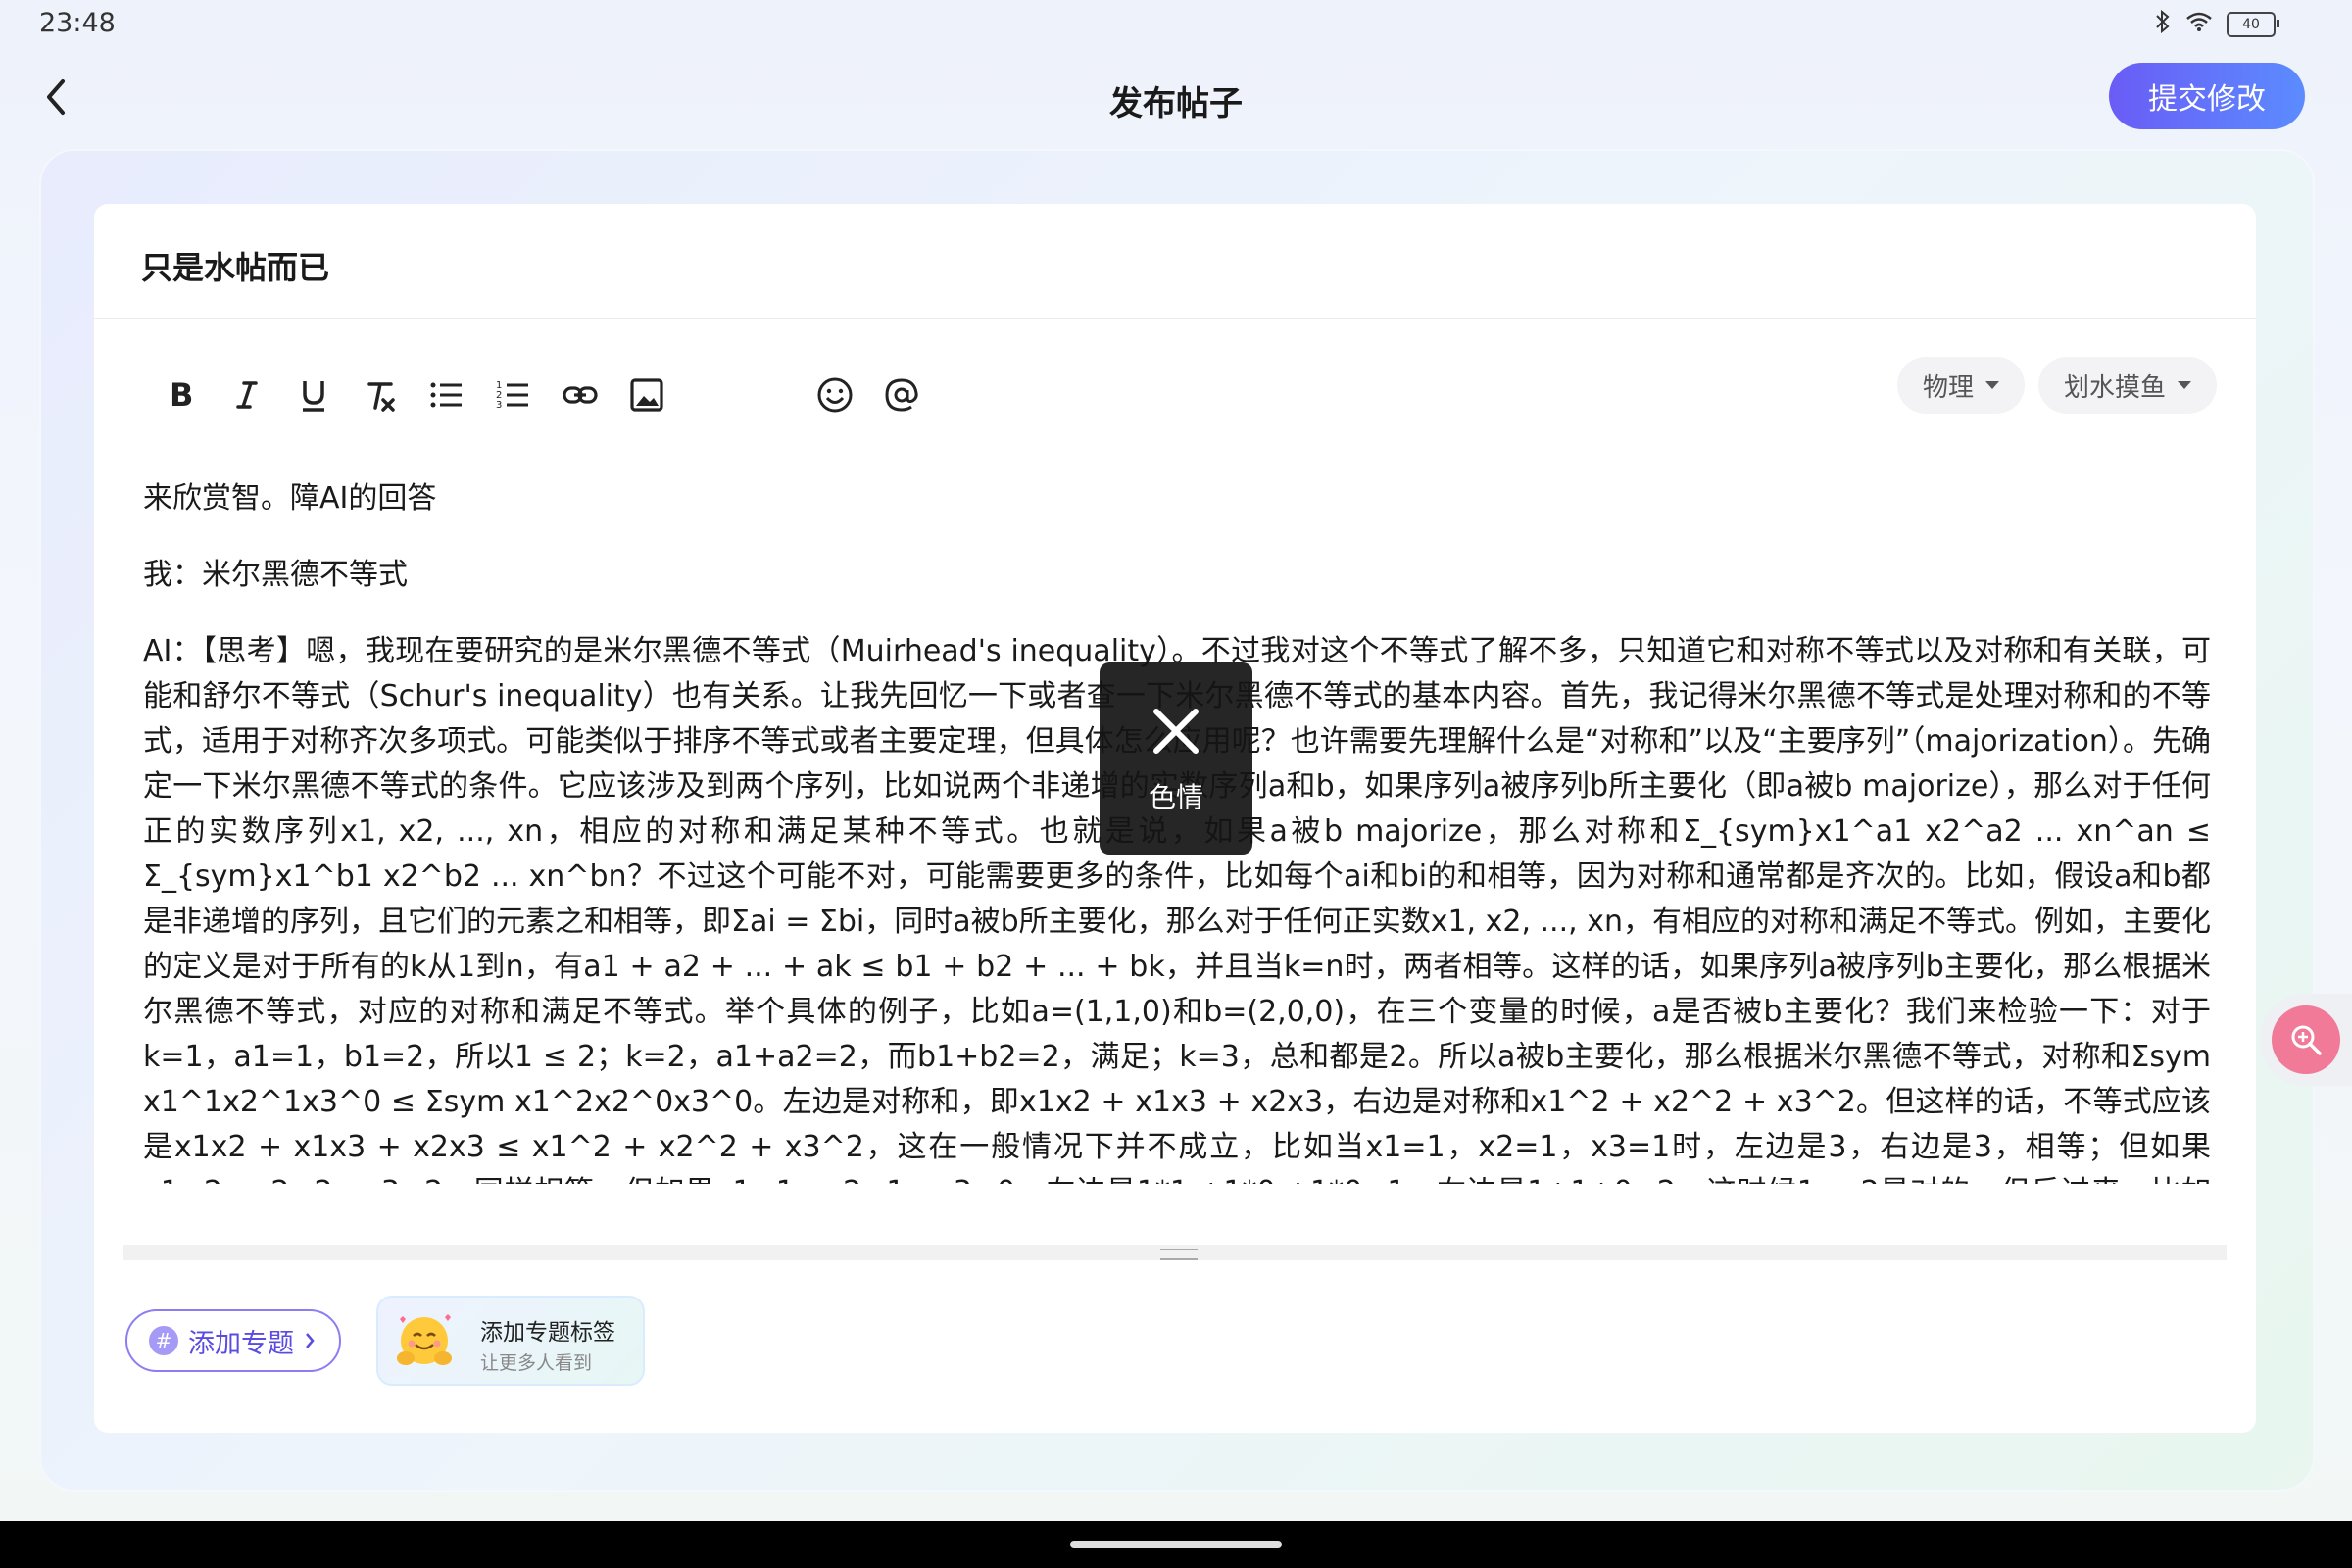 This screenshot has width=2352, height=1568. I want to click on category-label: 划水摸鱼, so click(2114, 387).